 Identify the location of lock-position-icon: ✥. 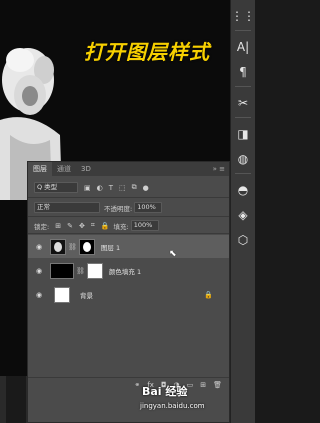
(82, 226).